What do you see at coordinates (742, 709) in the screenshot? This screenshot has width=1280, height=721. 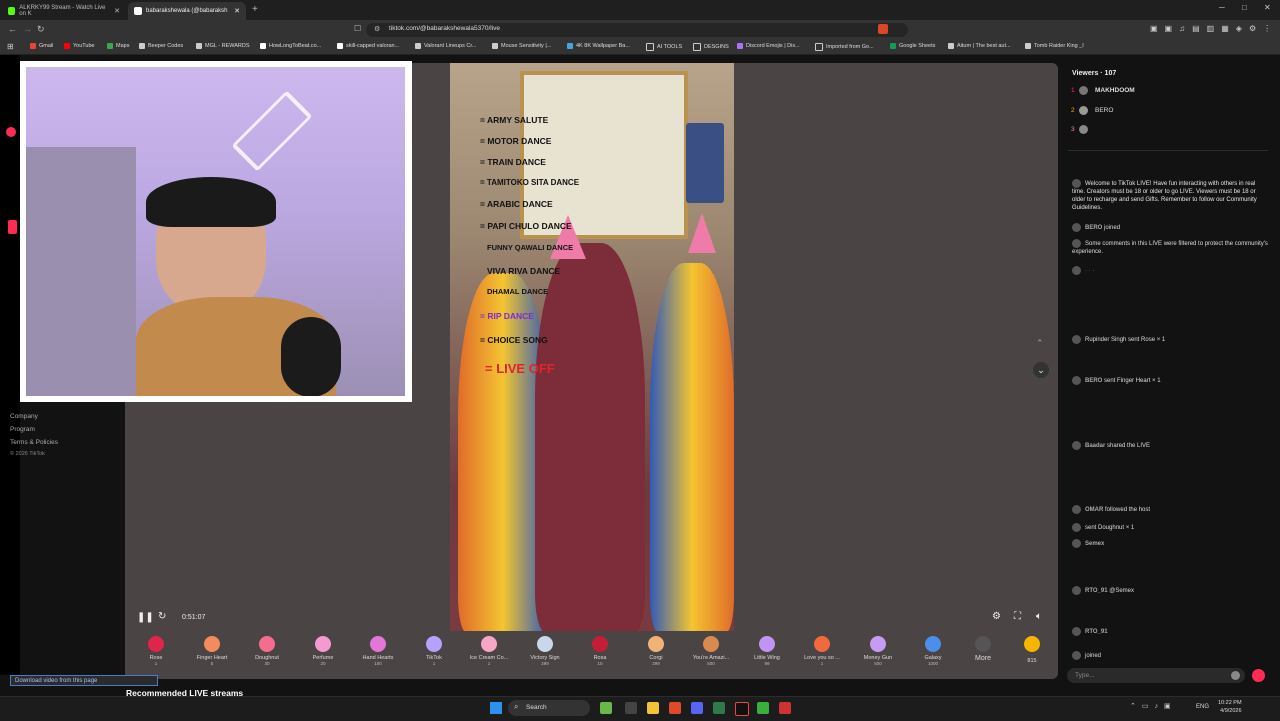 I see `capcut-icon` at bounding box center [742, 709].